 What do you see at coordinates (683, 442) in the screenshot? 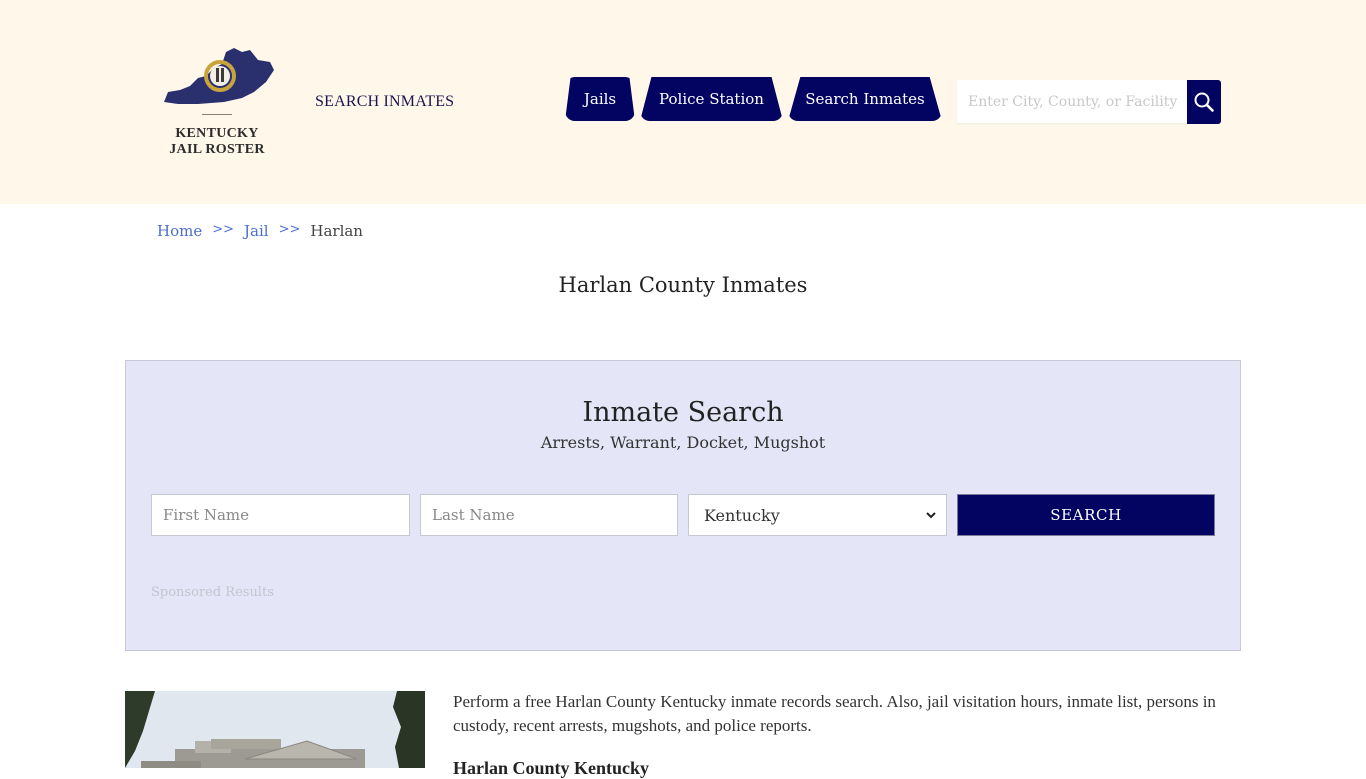
I see `inmate-search-subtitle: Arrests, Warrant, Docket, Mugshot` at bounding box center [683, 442].